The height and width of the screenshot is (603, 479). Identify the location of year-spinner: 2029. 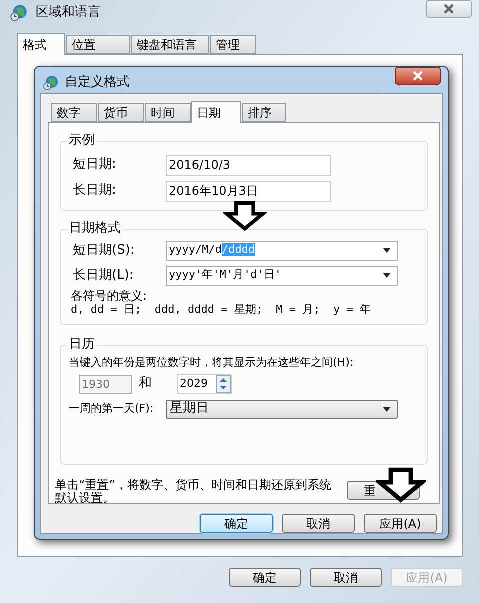
(204, 384).